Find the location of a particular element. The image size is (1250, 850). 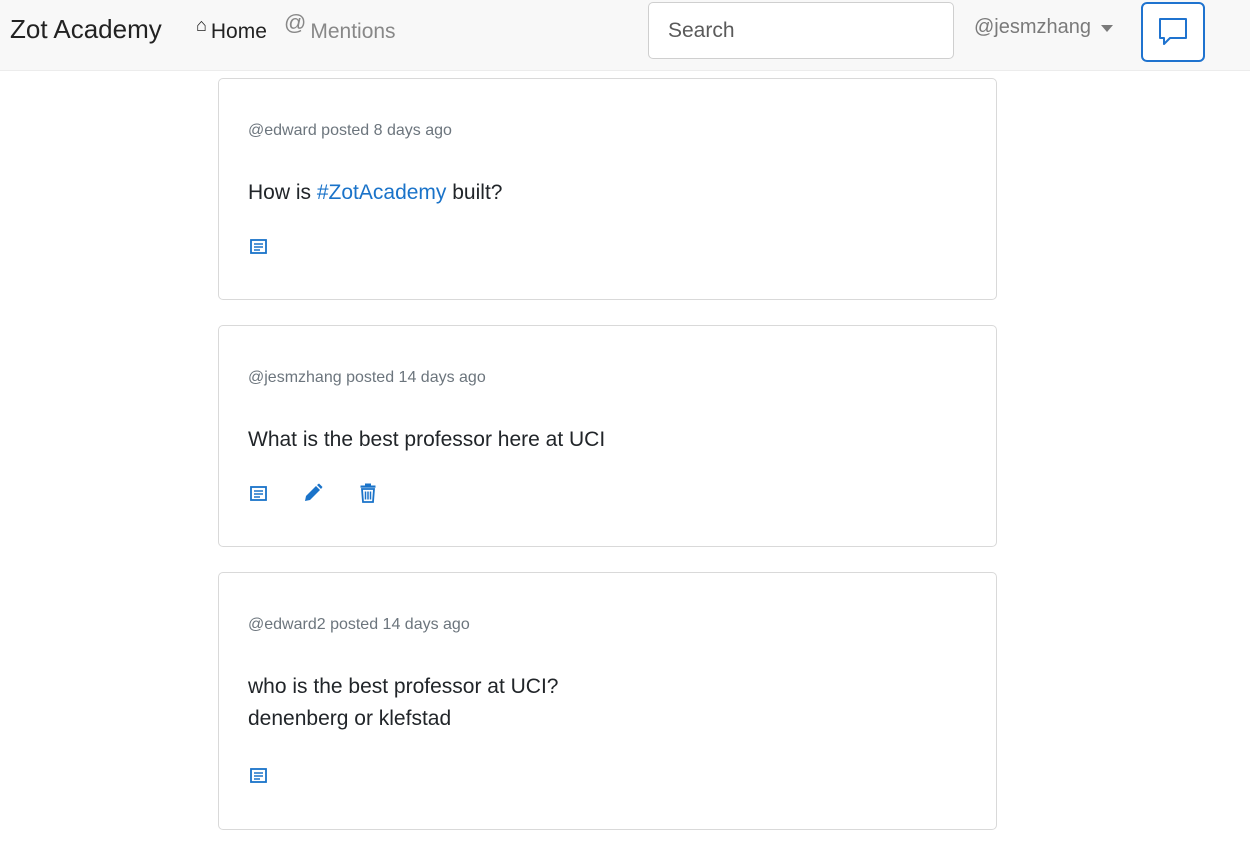

edit-button is located at coordinates (313, 493).